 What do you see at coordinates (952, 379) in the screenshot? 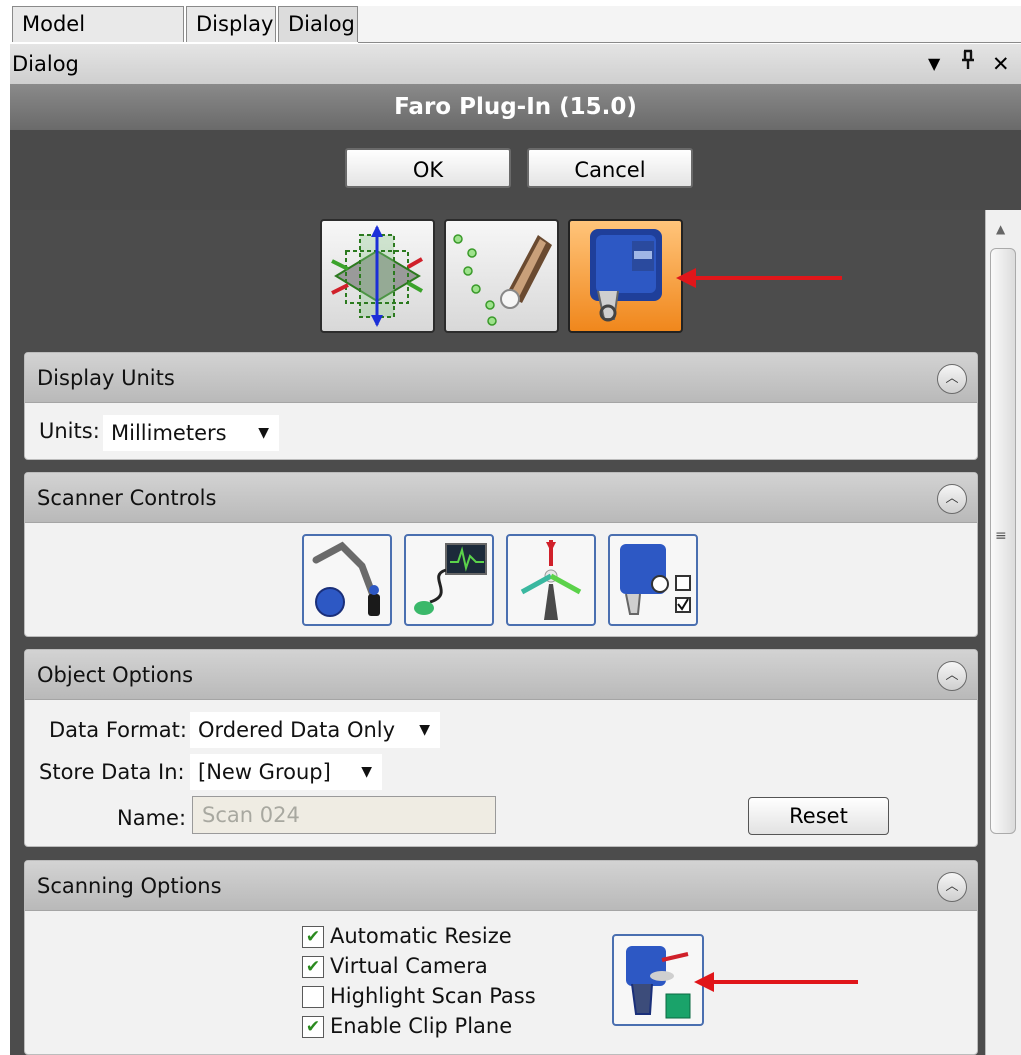
I see `collapse-display-units-icon: ︿` at bounding box center [952, 379].